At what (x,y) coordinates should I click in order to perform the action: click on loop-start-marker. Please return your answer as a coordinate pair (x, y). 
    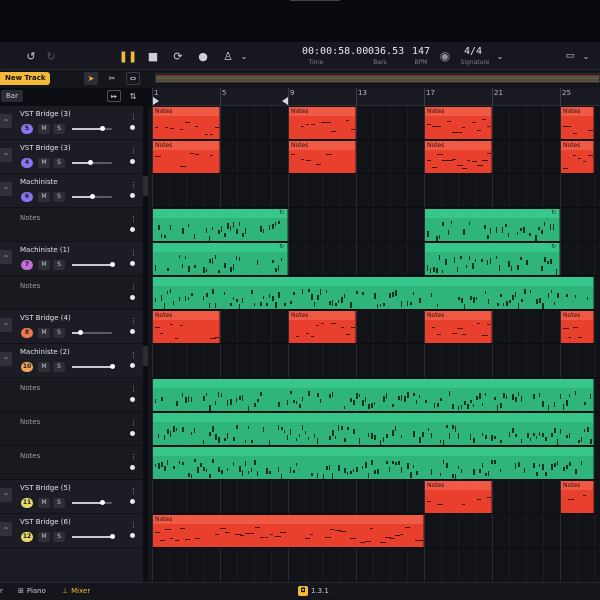
    Looking at the image, I should click on (156, 101).